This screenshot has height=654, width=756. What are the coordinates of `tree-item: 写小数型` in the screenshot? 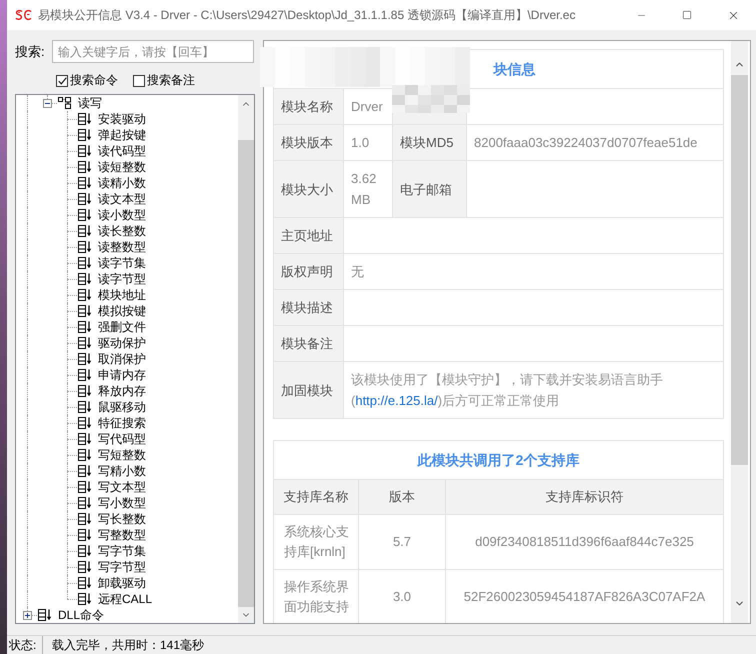 It's located at (122, 503).